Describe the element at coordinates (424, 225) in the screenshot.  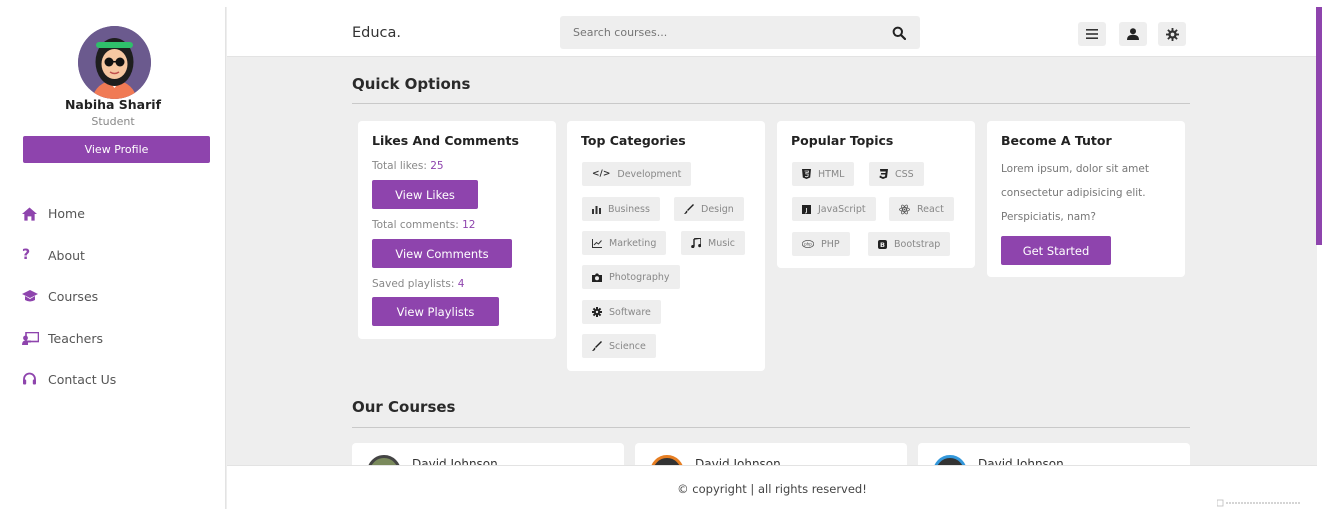
I see `total-comments-stat: Total comments: 12` at that location.